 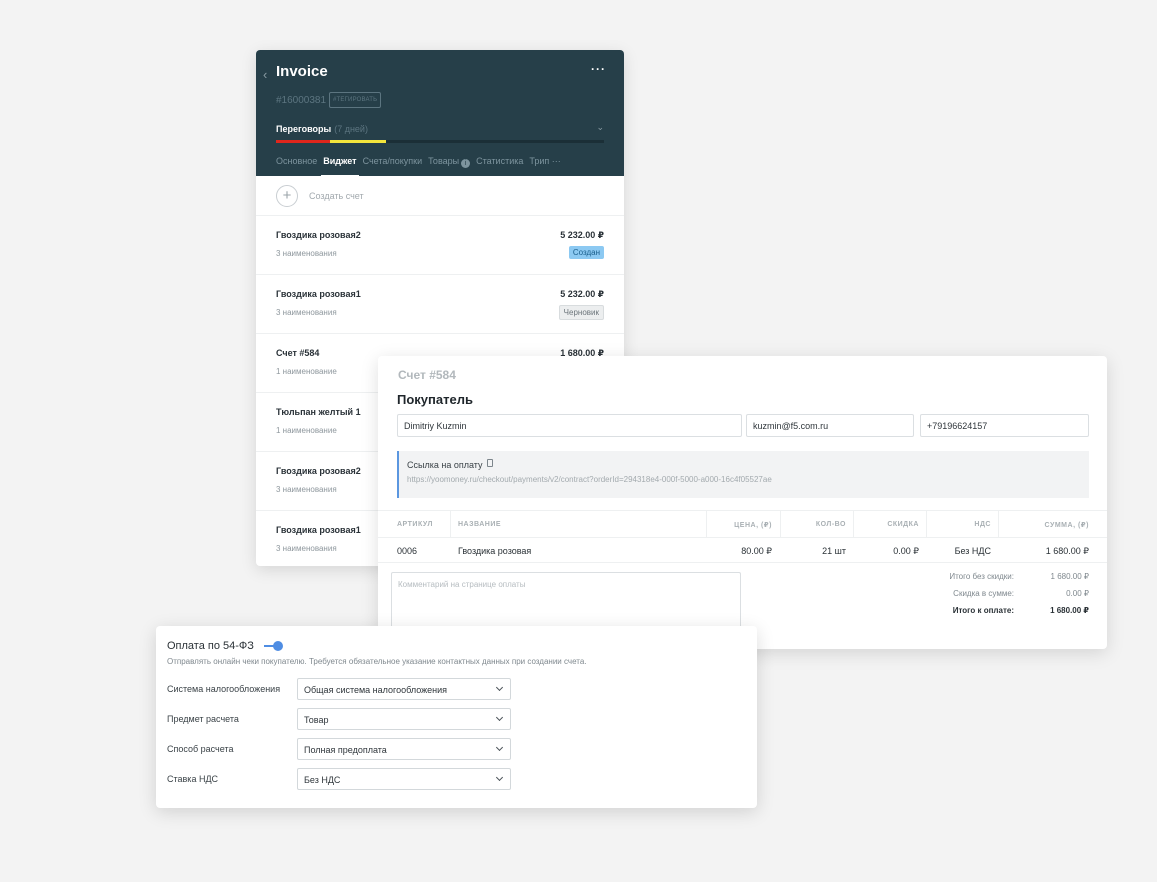 I want to click on select-value: Без НДС, so click(x=322, y=780).